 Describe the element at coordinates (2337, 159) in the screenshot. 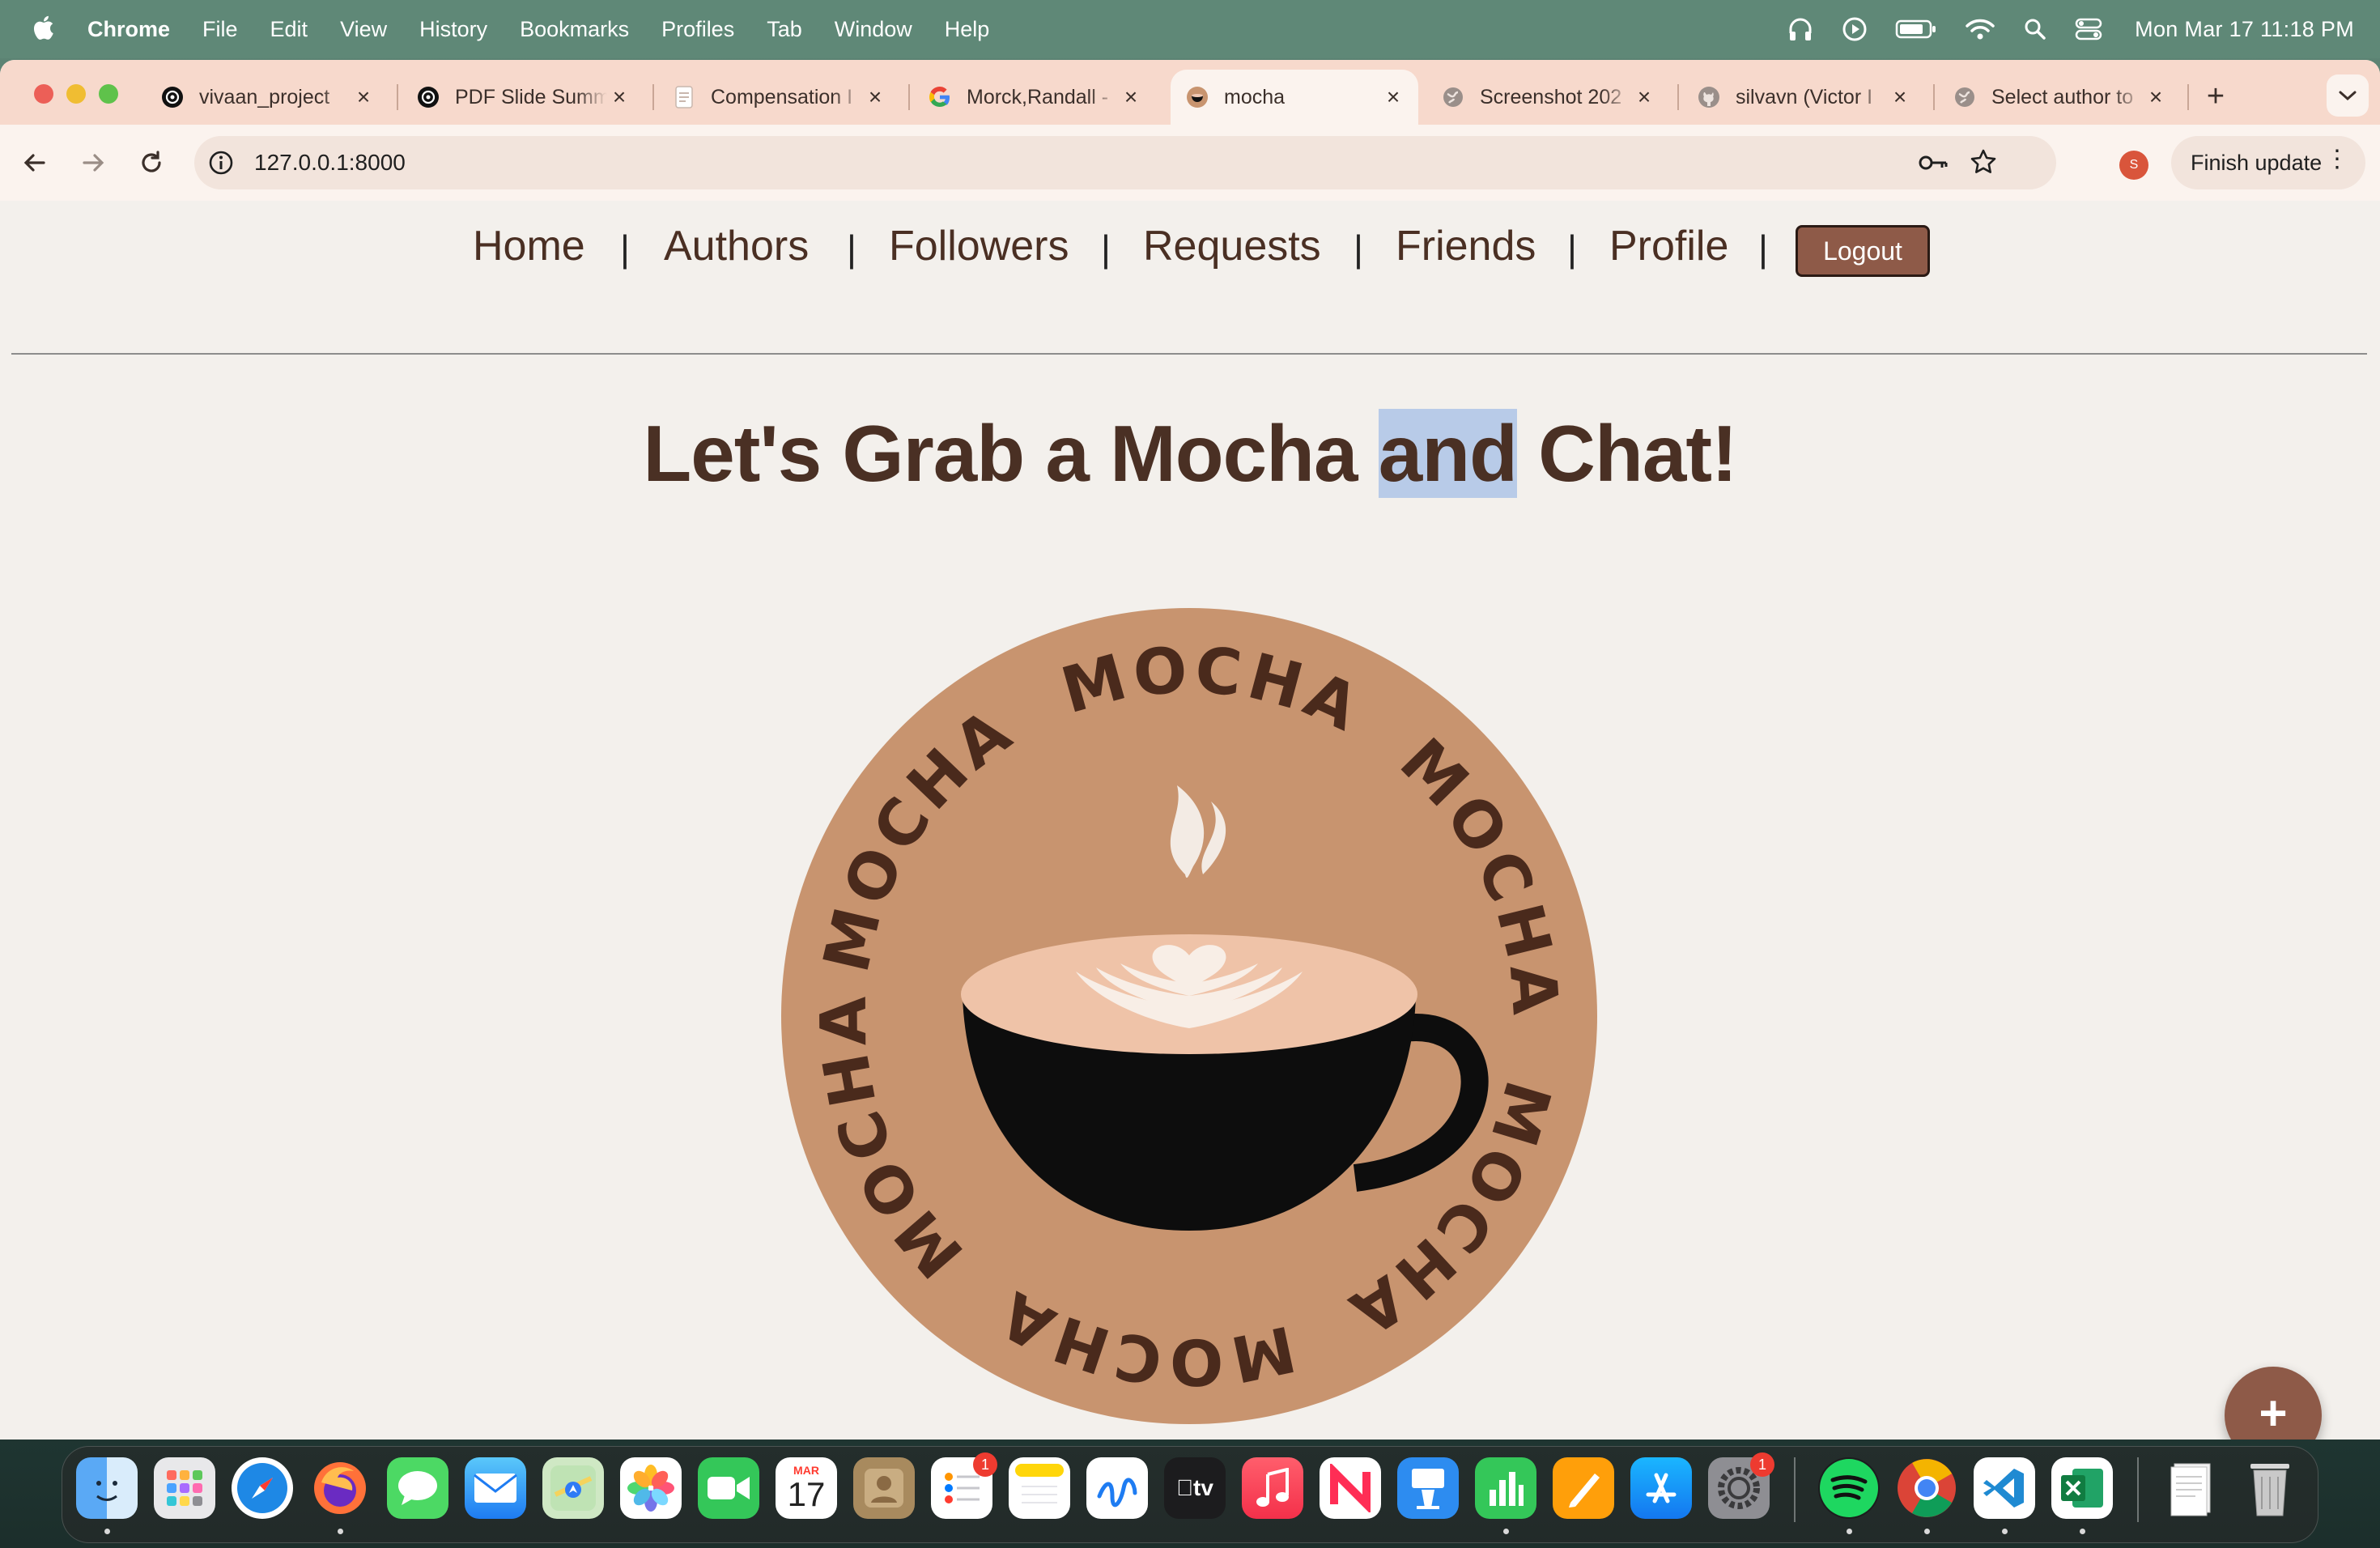

I see `more-vert-icon: ⋮` at that location.